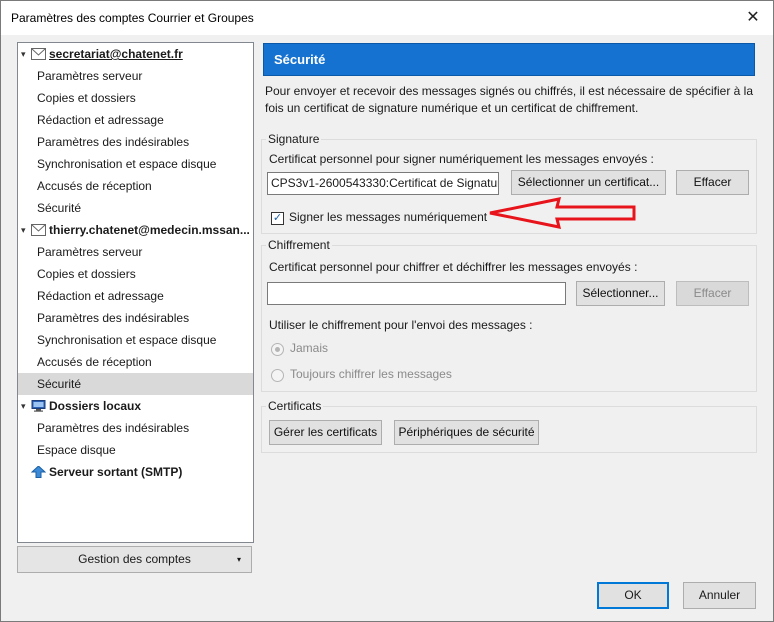  Describe the element at coordinates (238, 559) in the screenshot. I see `chevron-down-icon: ▾` at that location.